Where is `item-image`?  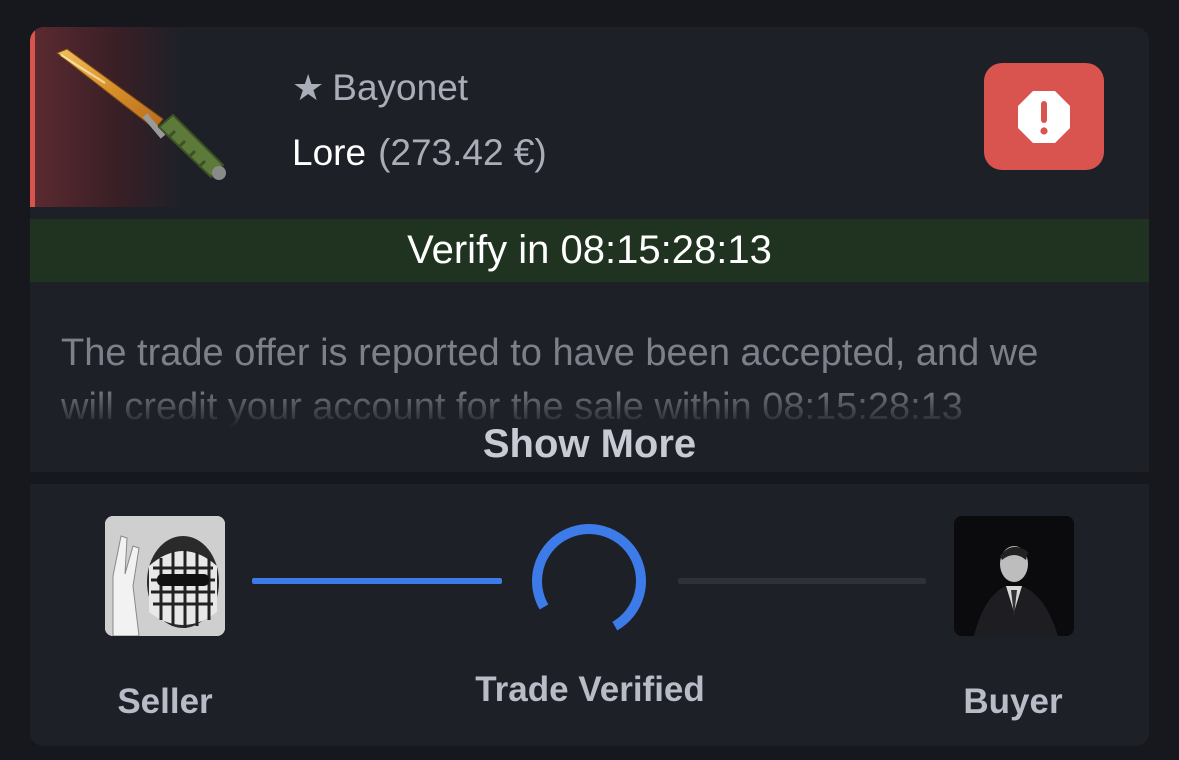
item-image is located at coordinates (128, 117).